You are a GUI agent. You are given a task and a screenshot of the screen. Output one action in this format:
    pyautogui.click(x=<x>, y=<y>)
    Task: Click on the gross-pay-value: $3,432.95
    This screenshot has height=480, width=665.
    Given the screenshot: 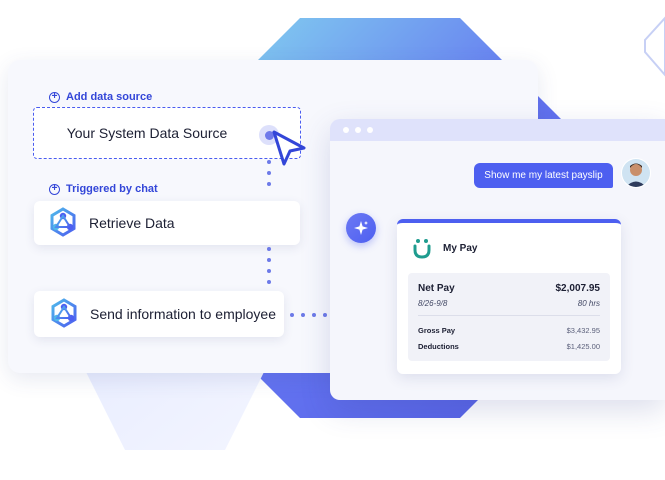 What is the action you would take?
    pyautogui.click(x=583, y=330)
    